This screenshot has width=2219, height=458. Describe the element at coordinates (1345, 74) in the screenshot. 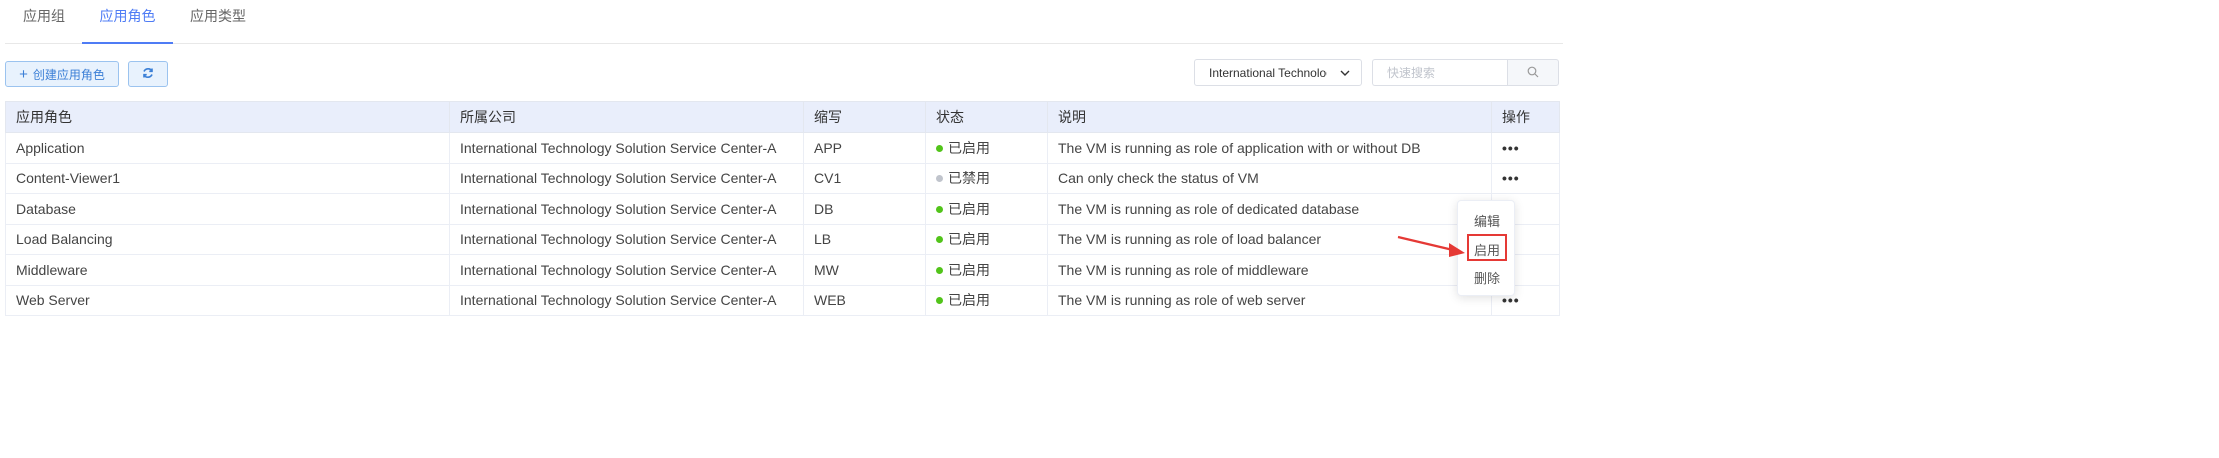

I see `chevron-down-icon` at that location.